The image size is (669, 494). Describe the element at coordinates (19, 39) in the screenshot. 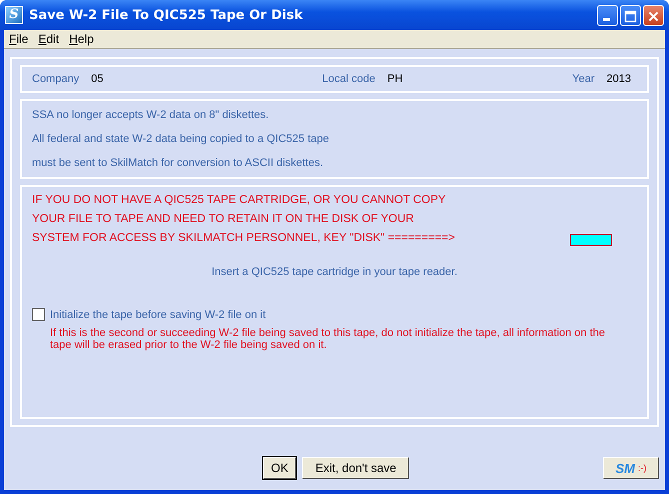

I see `menu-item: File` at that location.